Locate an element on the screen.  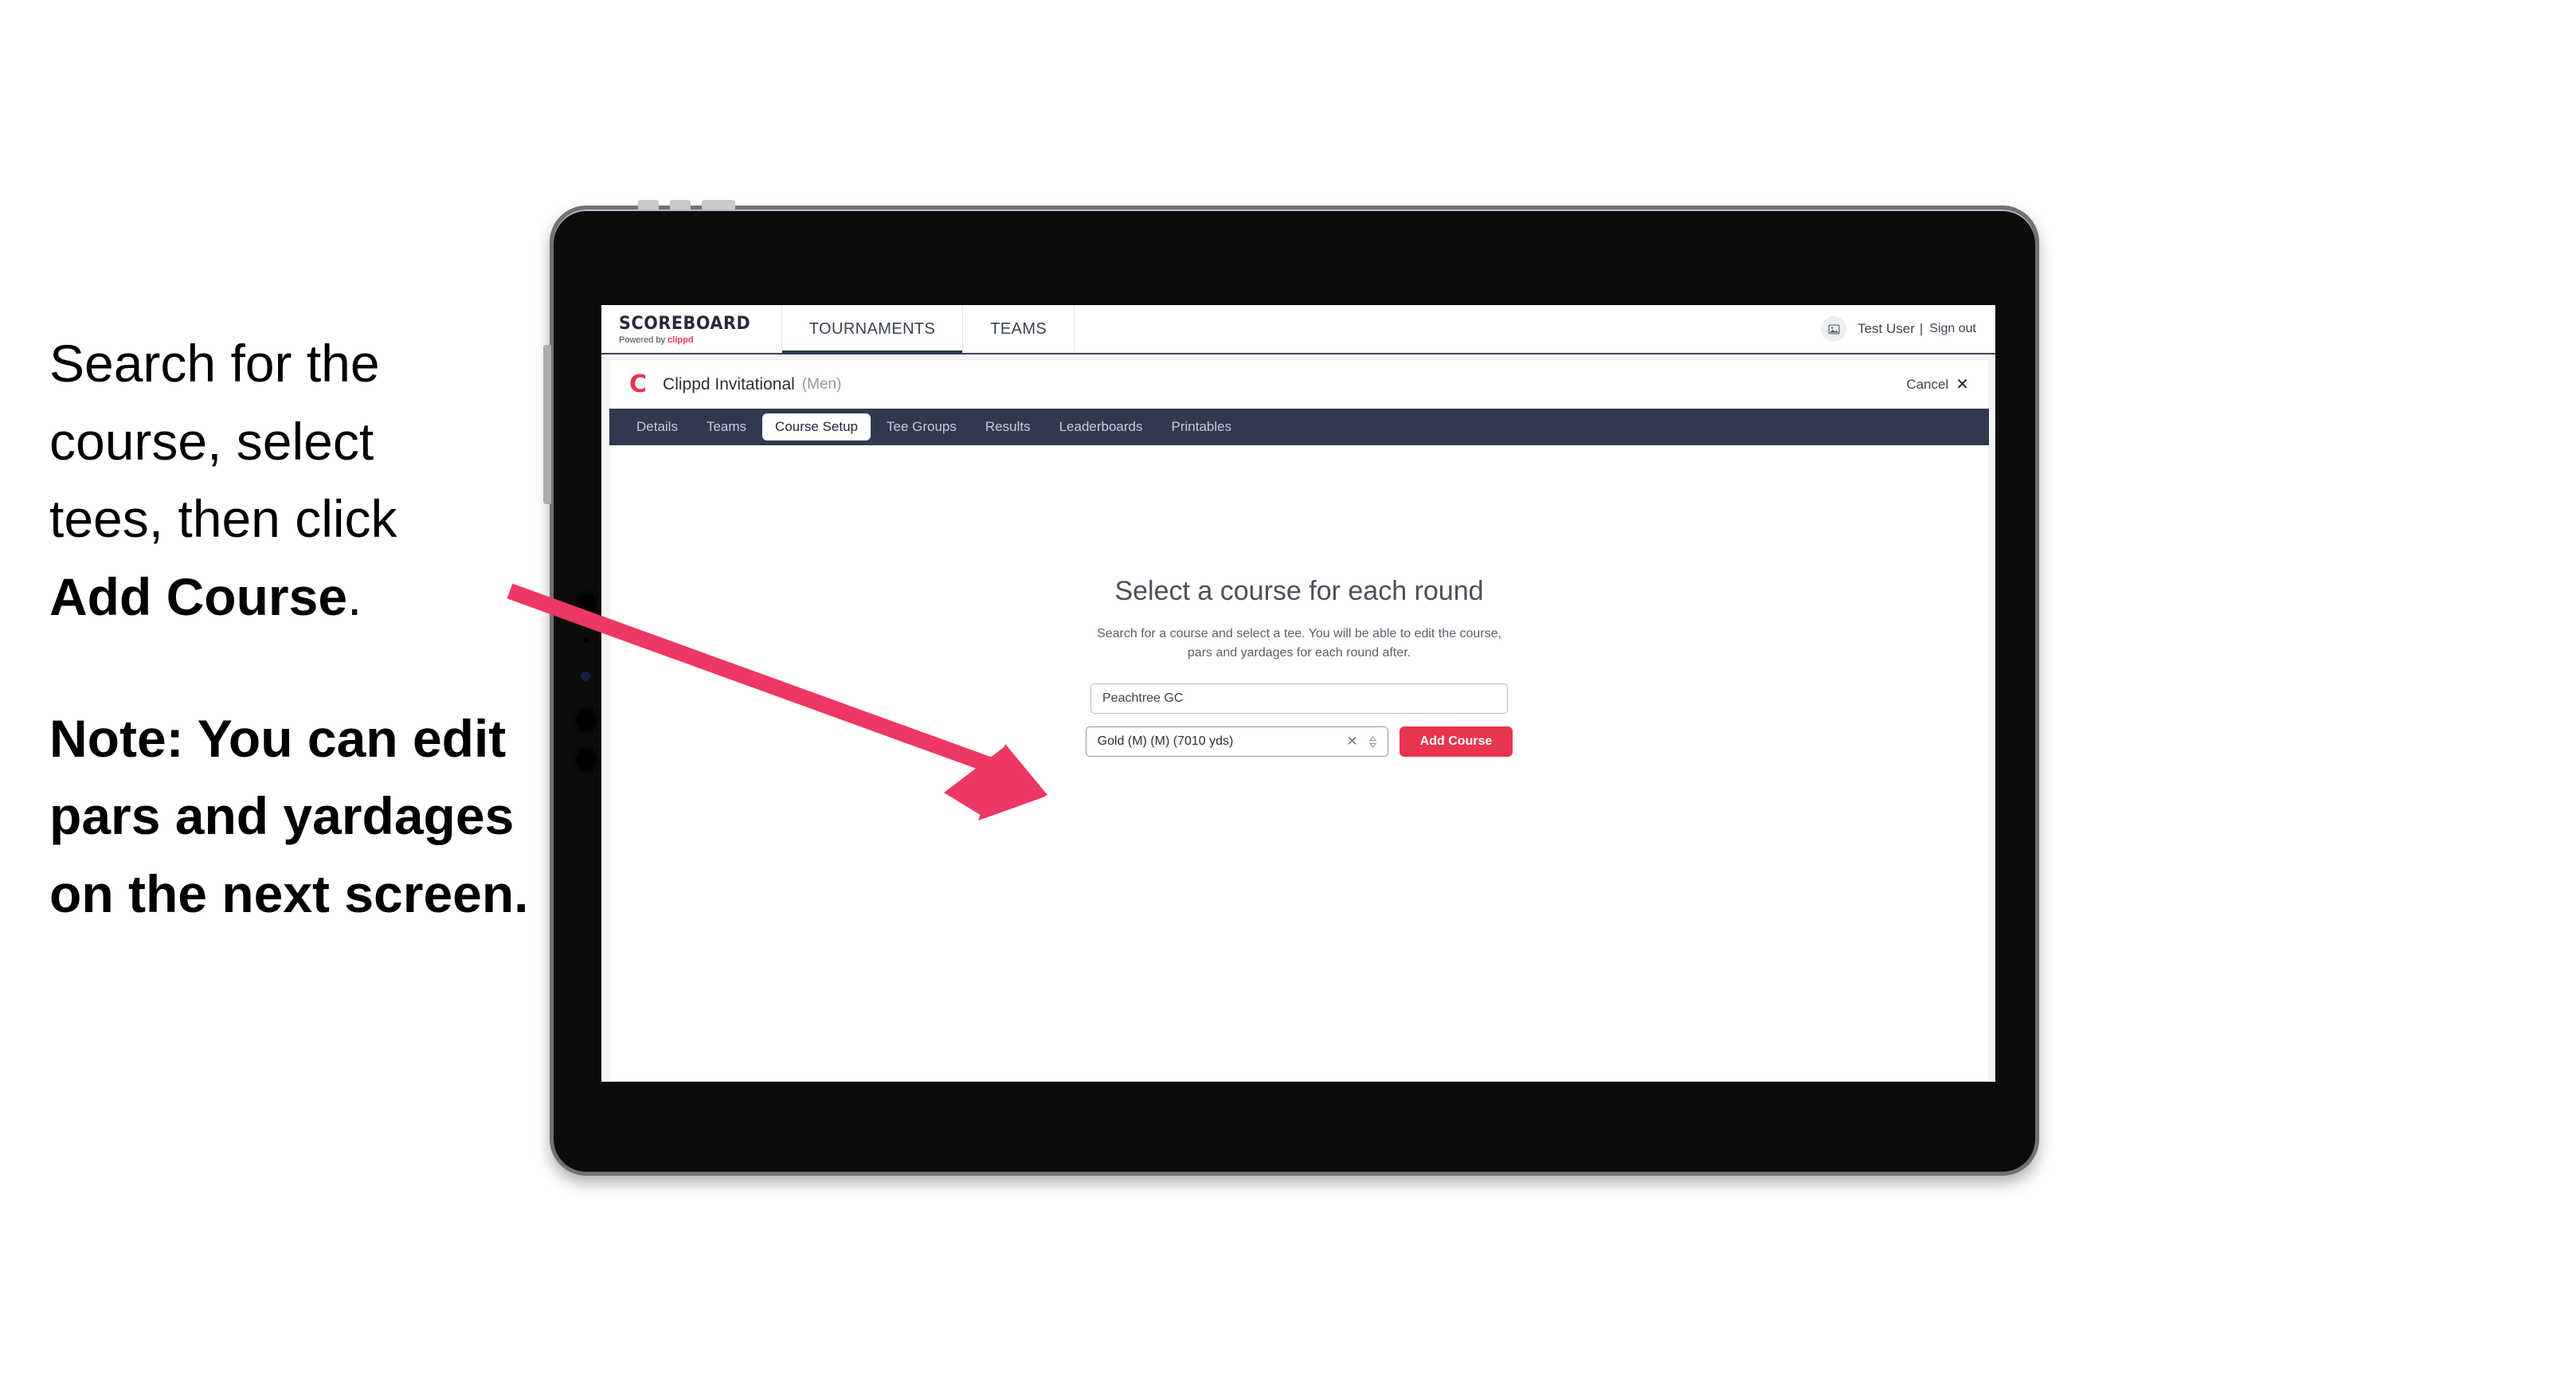
instruction-period: . is located at coordinates (354, 597).